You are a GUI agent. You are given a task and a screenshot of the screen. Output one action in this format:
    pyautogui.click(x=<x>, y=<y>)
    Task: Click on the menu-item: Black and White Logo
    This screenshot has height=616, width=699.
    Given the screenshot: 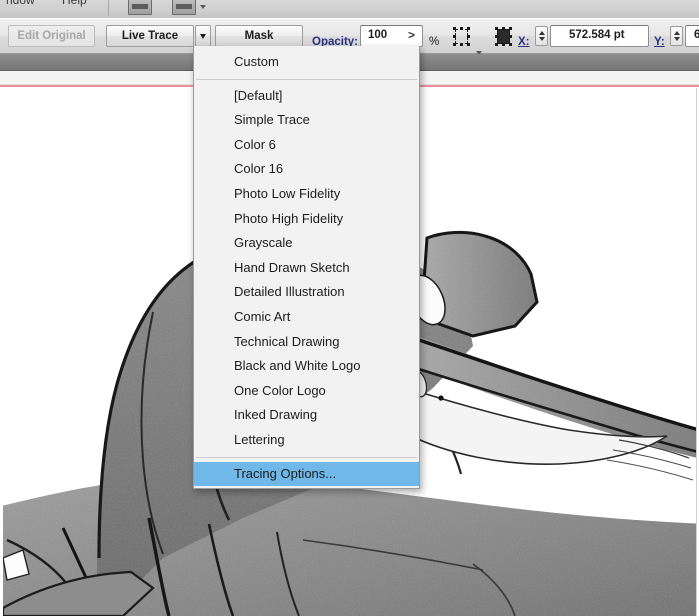 What is the action you would take?
    pyautogui.click(x=306, y=366)
    